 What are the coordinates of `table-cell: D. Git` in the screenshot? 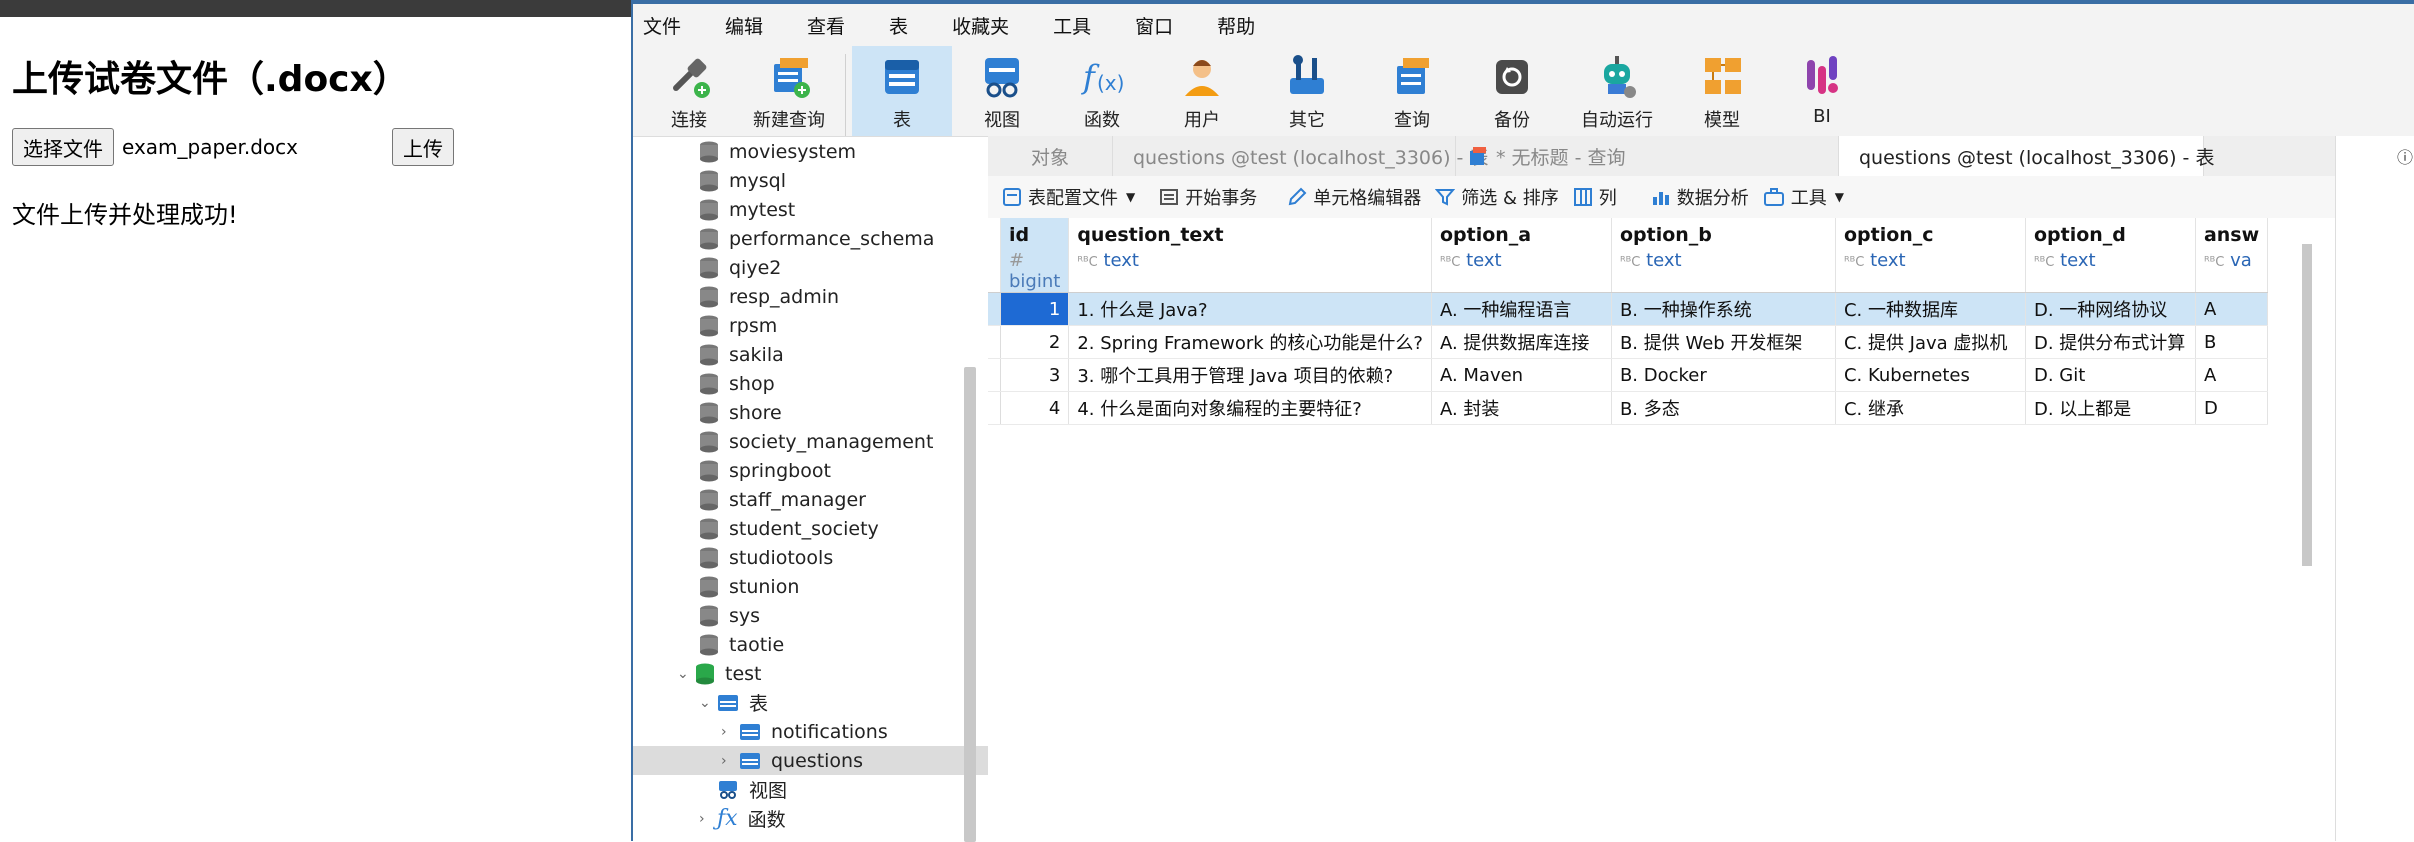 It's located at (2110, 375).